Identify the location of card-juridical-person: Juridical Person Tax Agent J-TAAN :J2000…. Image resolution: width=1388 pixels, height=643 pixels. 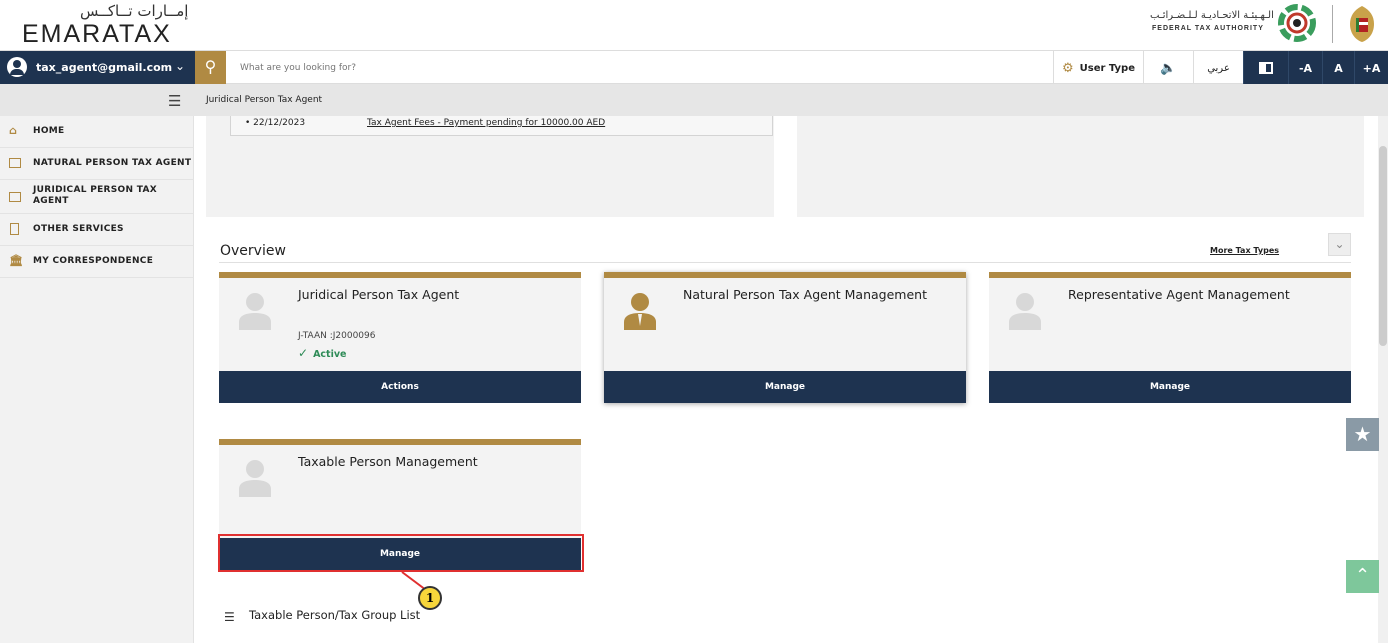
(400, 337).